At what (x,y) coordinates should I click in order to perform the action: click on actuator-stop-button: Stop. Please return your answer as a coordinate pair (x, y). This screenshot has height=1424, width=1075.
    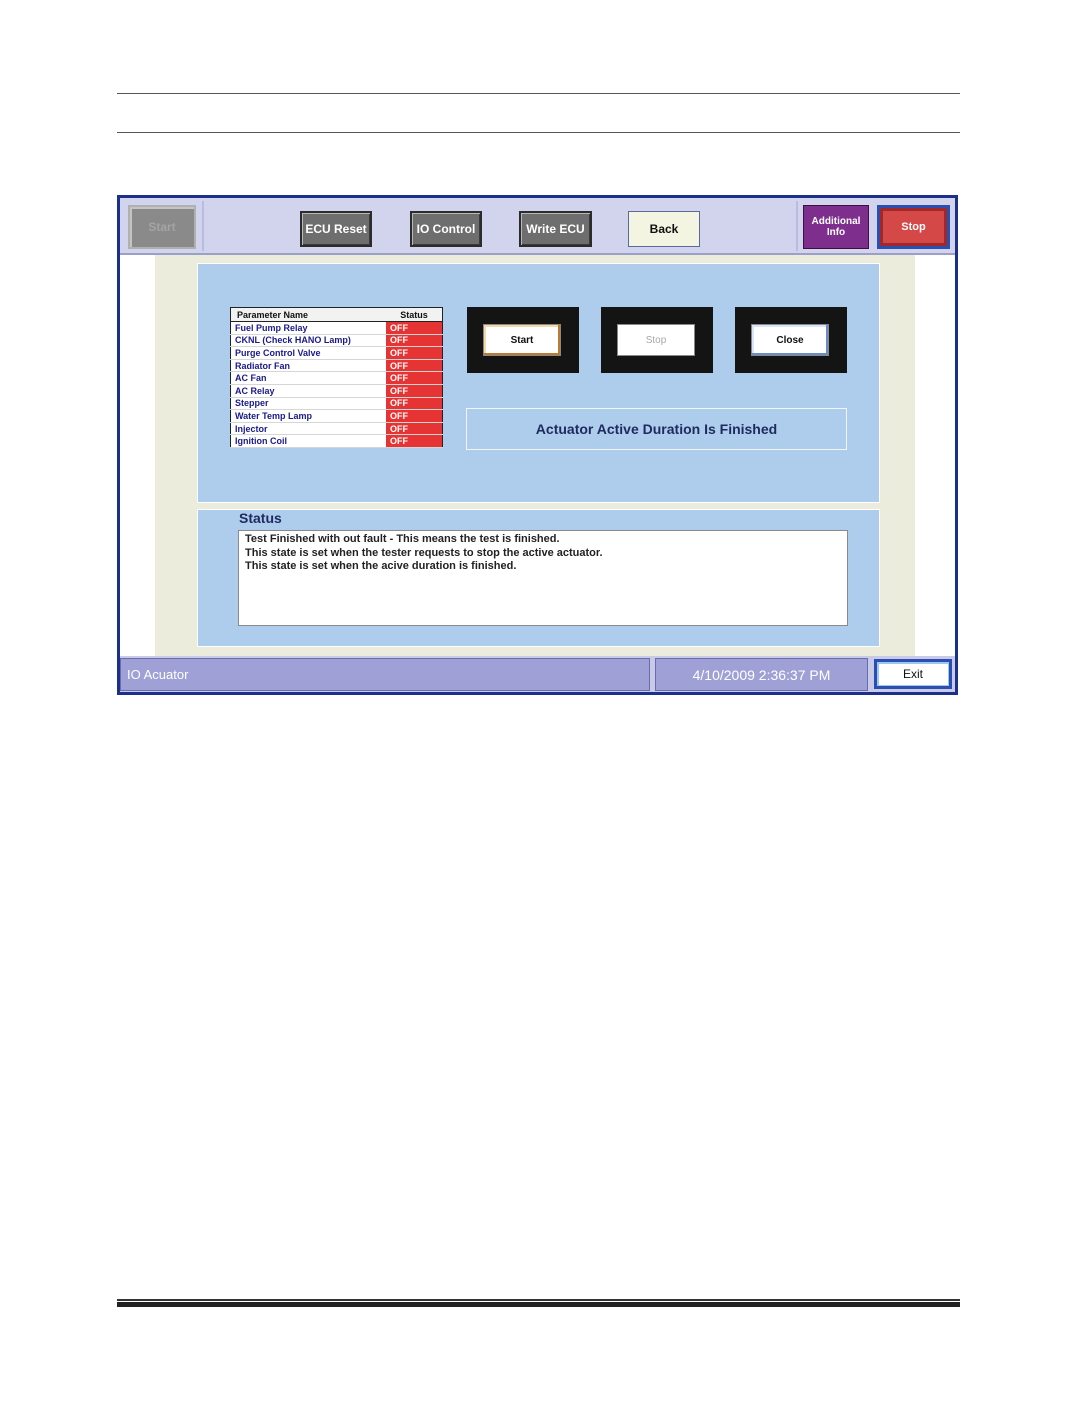
    Looking at the image, I should click on (656, 340).